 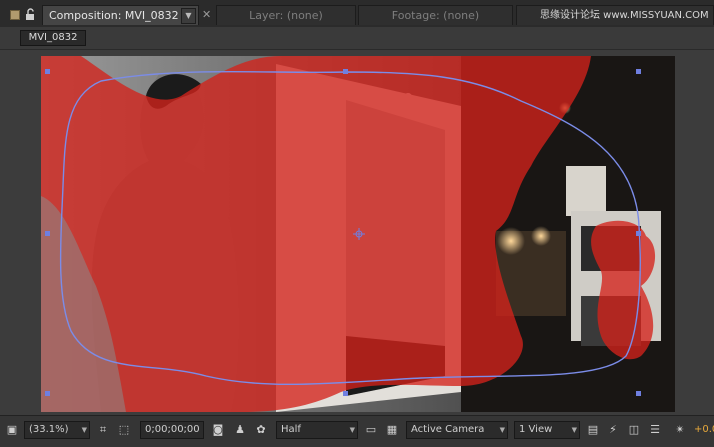 I want to click on close-icon: ✕, so click(x=206, y=14).